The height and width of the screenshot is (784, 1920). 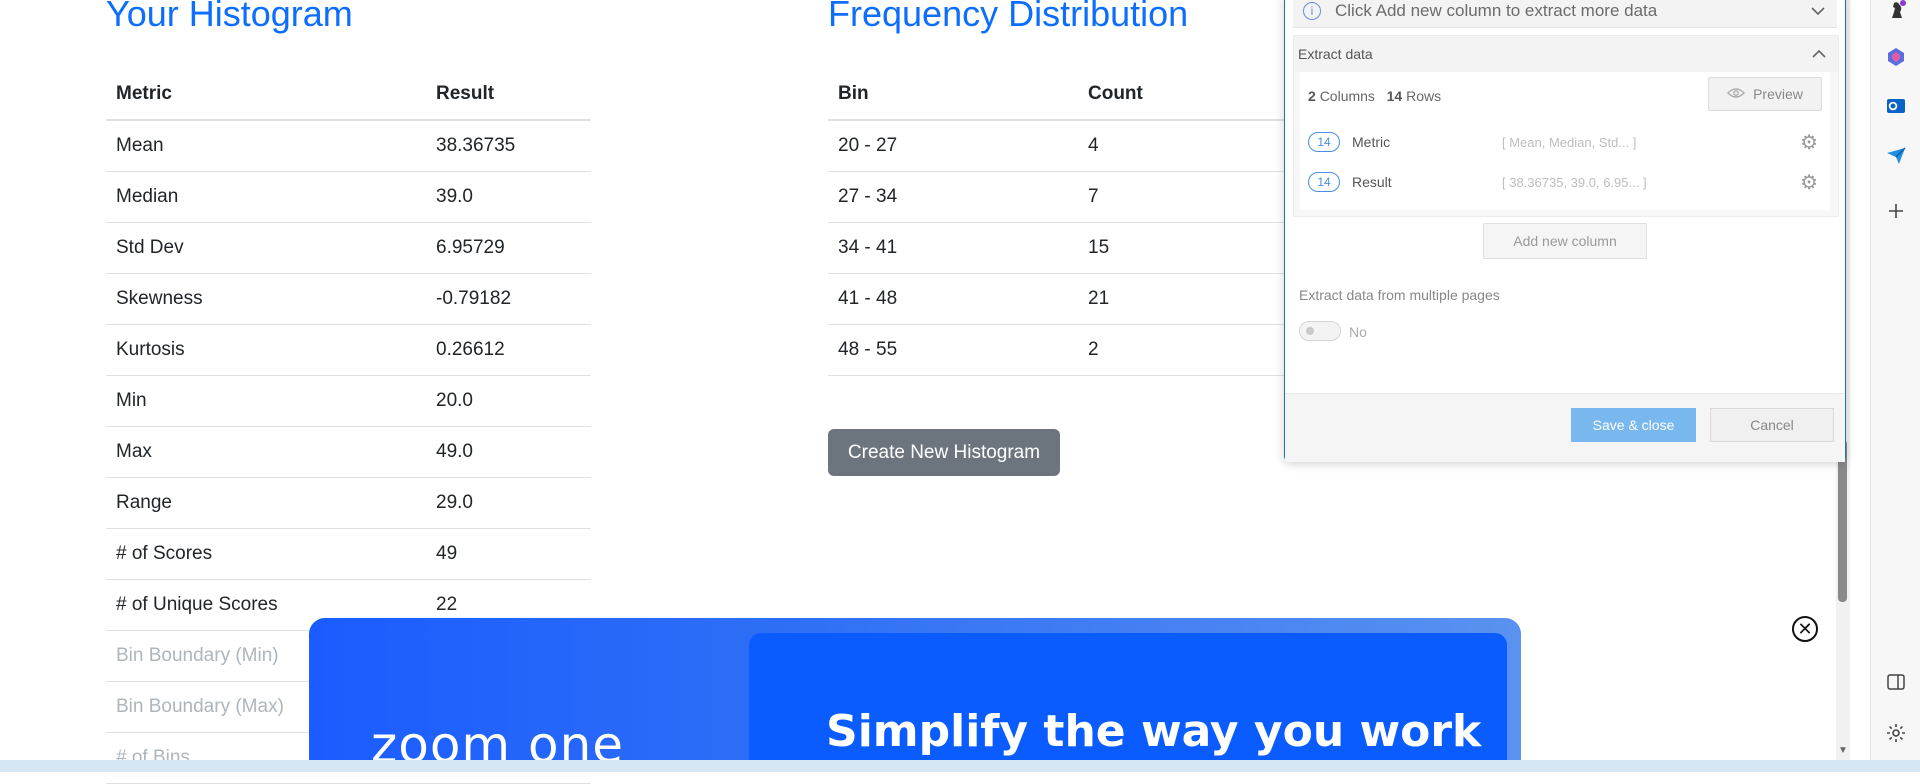 What do you see at coordinates (266, 503) in the screenshot?
I see `metric-cell: Range` at bounding box center [266, 503].